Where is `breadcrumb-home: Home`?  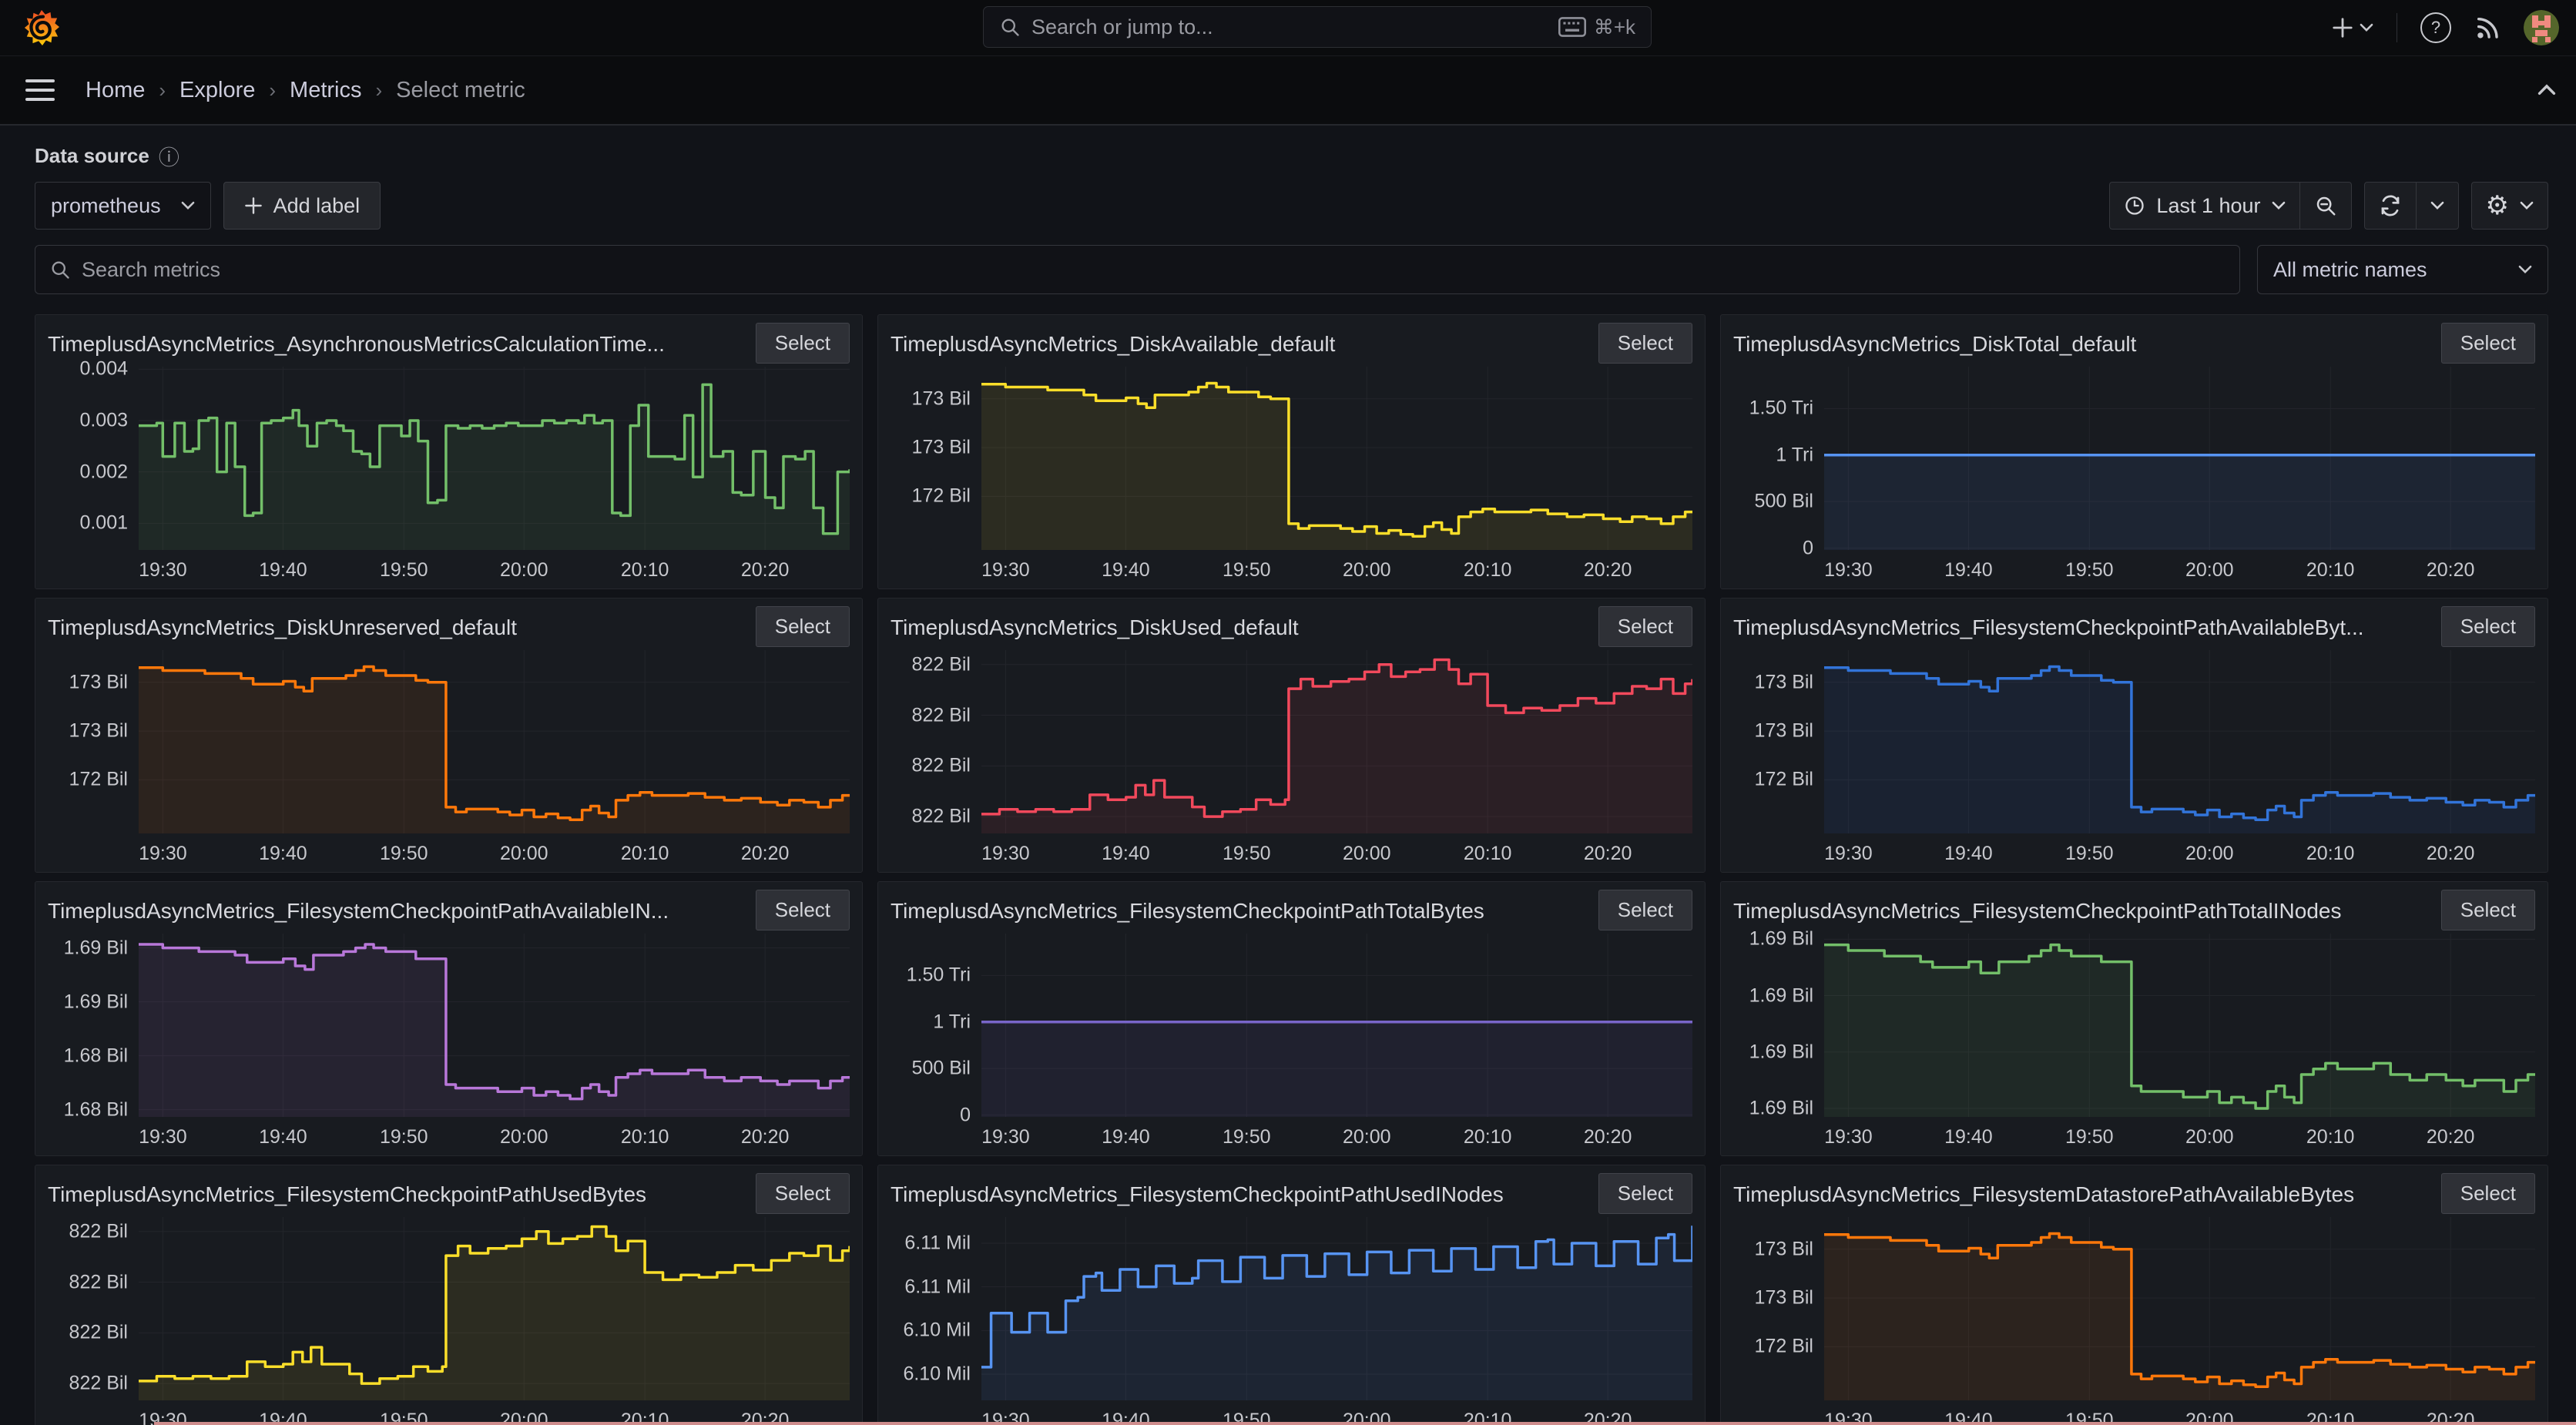 breadcrumb-home: Home is located at coordinates (115, 90).